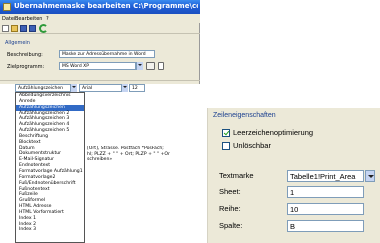 The height and width of the screenshot is (243, 380). Describe the element at coordinates (47, 19) in the screenshot. I see `menu-help: ?` at that location.